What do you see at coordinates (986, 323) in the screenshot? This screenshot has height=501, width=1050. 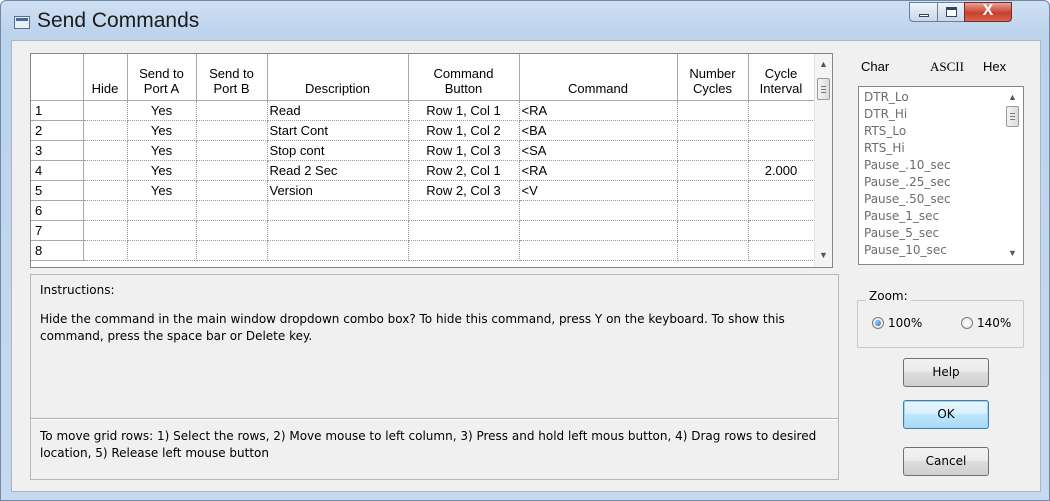 I see `zoom-140-radio: 140%` at bounding box center [986, 323].